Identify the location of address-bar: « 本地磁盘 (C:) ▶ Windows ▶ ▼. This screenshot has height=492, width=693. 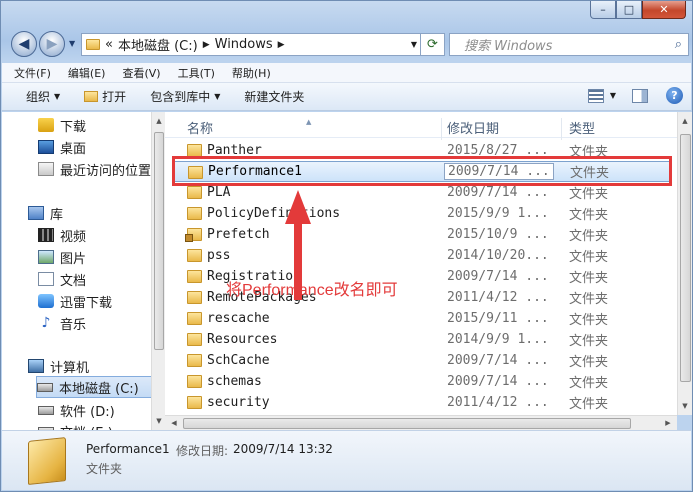
(251, 44).